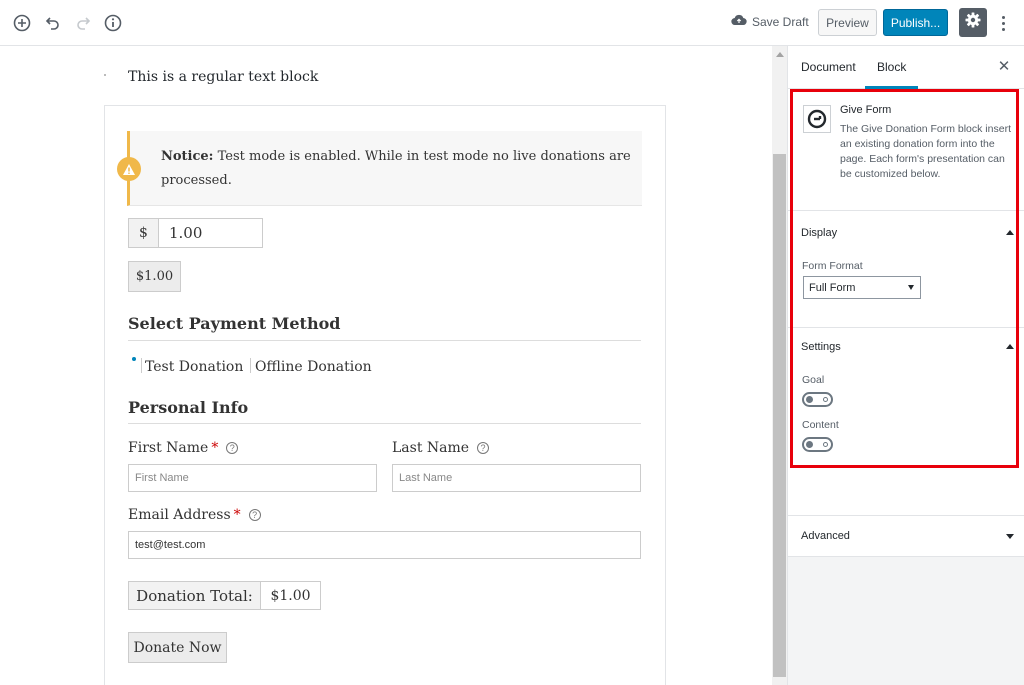 The width and height of the screenshot is (1024, 685). What do you see at coordinates (862, 287) in the screenshot?
I see `form-format-select: Full Form` at bounding box center [862, 287].